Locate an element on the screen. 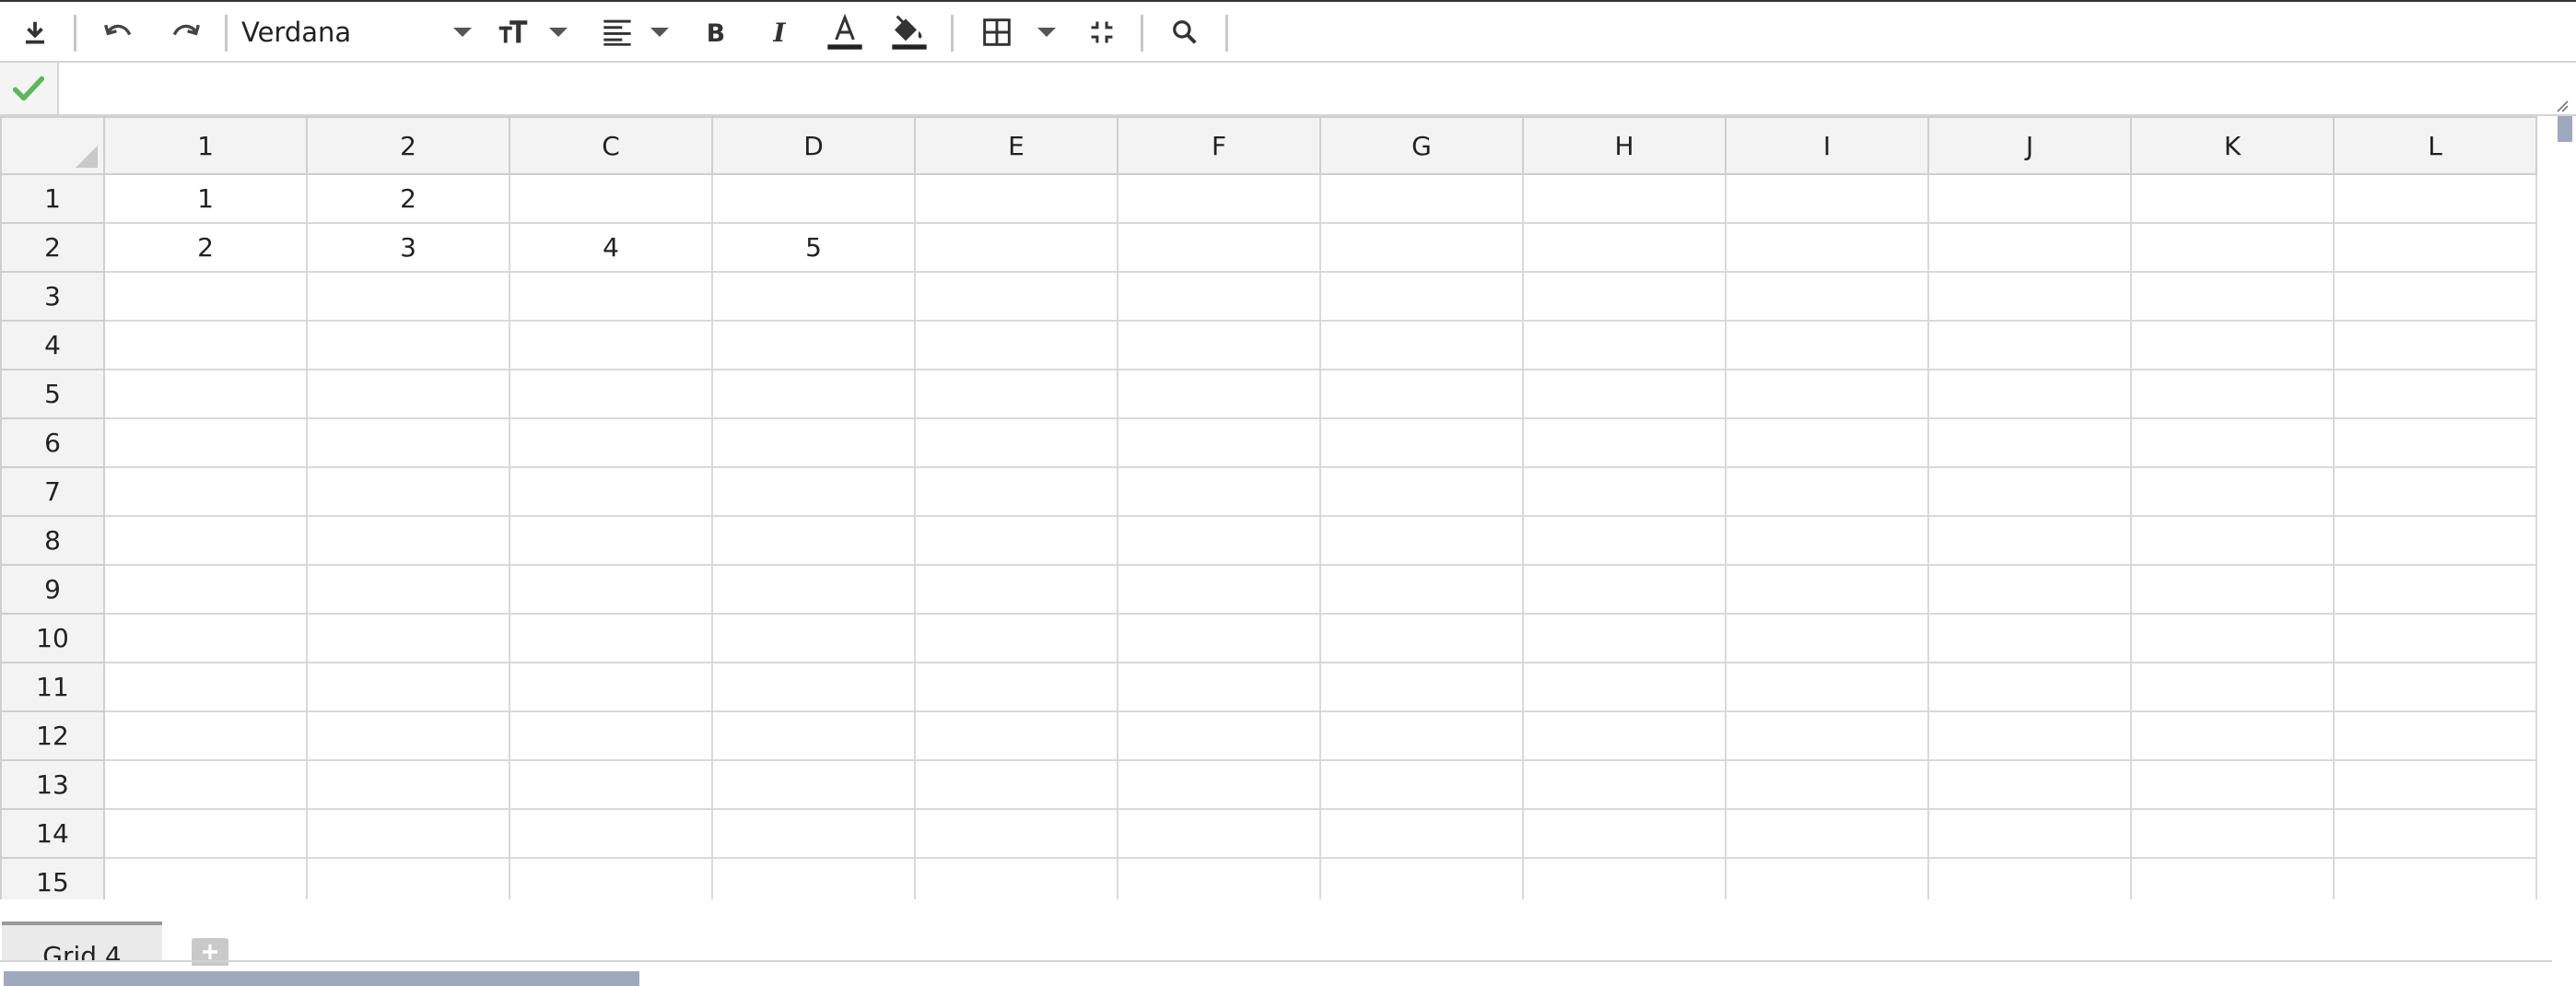  column-header: H is located at coordinates (1624, 145).